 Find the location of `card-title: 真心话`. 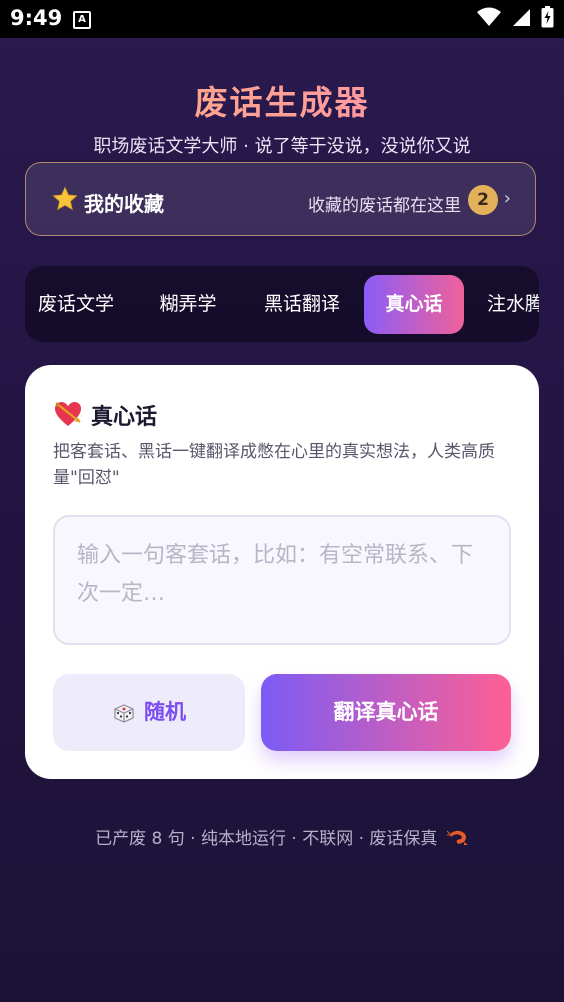

card-title: 真心话 is located at coordinates (124, 417).